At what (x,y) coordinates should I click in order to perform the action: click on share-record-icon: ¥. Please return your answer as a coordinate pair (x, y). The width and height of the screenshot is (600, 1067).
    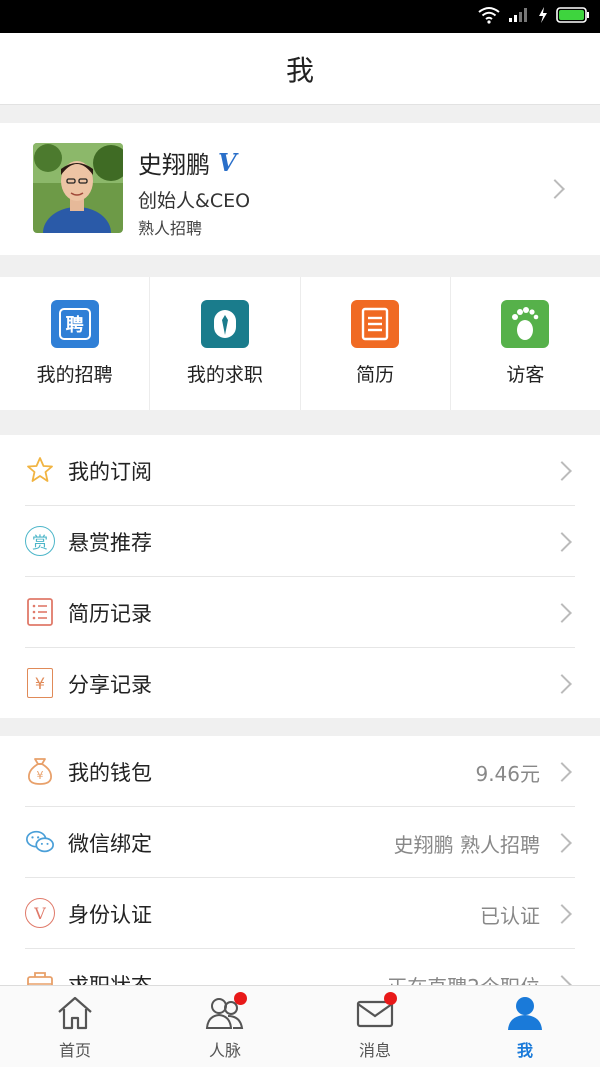
    Looking at the image, I should click on (40, 683).